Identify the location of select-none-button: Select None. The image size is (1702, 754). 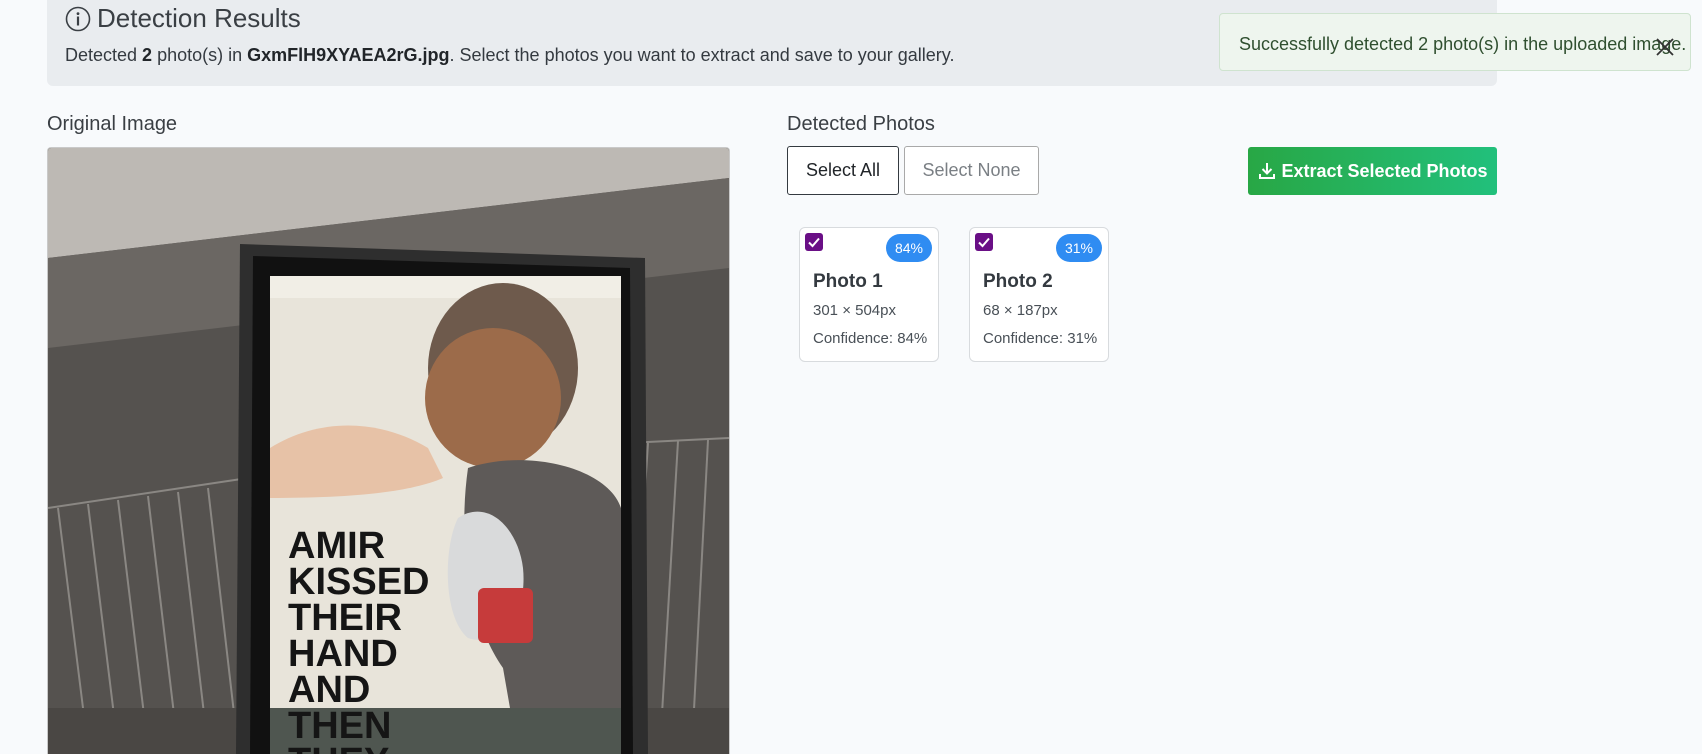
(971, 170).